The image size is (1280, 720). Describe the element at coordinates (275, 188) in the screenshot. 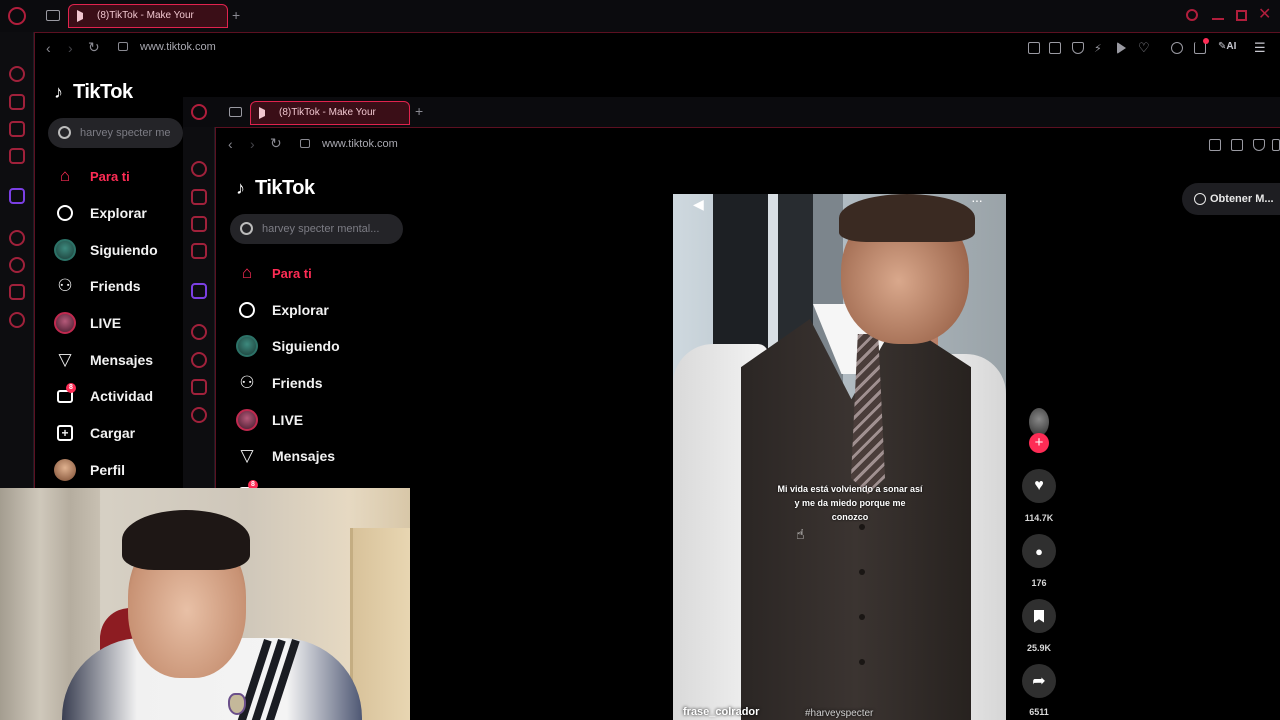

I see `tiktok-logo-inner: ♪ TikTok` at that location.